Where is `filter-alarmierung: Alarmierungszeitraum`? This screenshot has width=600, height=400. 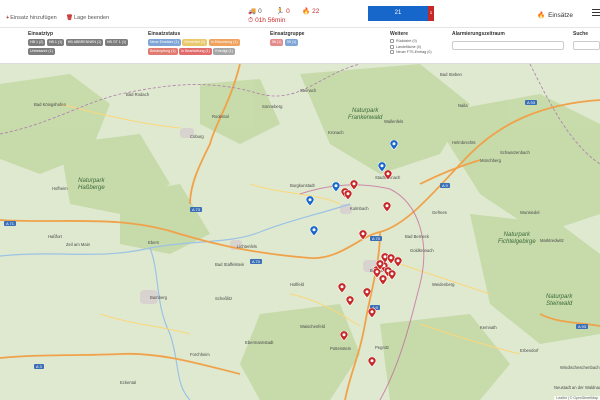
filter-alarmierung: Alarmierungszeitraum is located at coordinates (509, 35).